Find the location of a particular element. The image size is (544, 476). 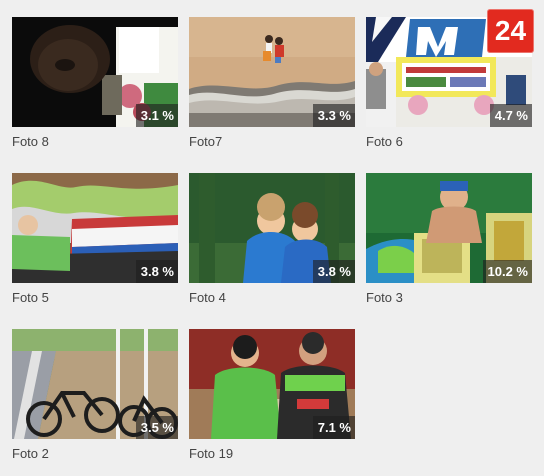

gallery-card: 3.5 % Foto 2 is located at coordinates (95, 395).